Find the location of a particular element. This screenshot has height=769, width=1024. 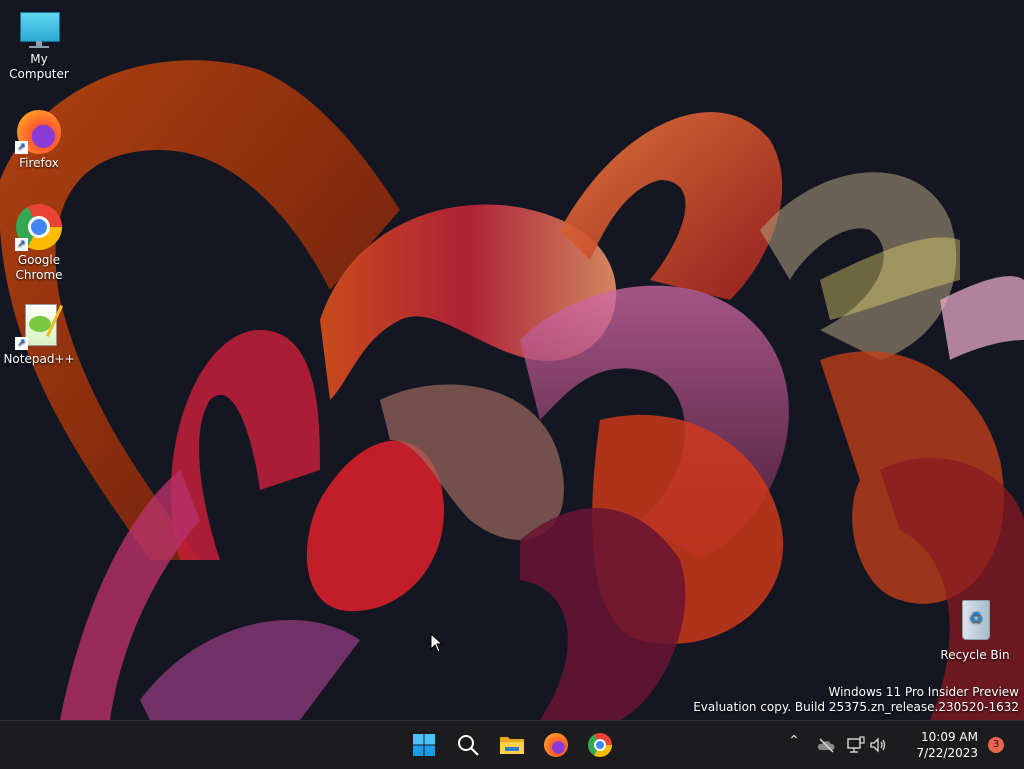

clock: 10:09 AM 7/22/2023 is located at coordinates (947, 745).